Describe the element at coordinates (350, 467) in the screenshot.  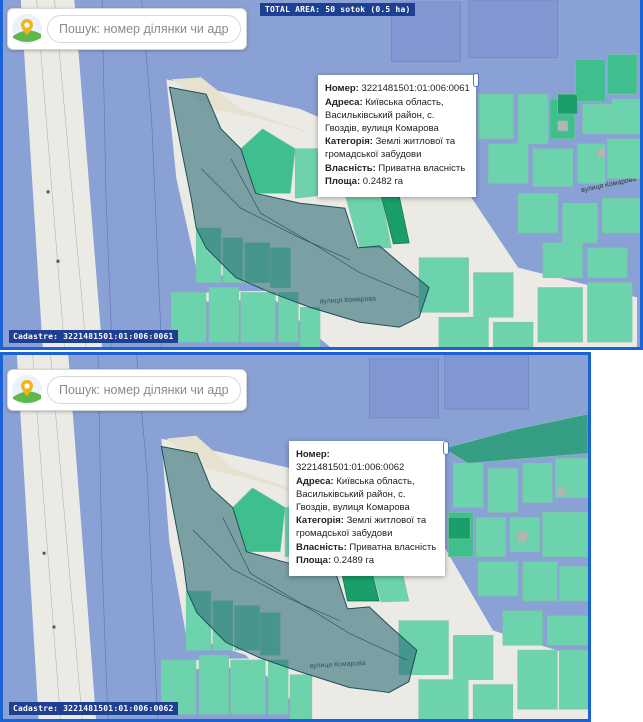
I see `popup-number-value: 3221481501:01:006:0062` at that location.